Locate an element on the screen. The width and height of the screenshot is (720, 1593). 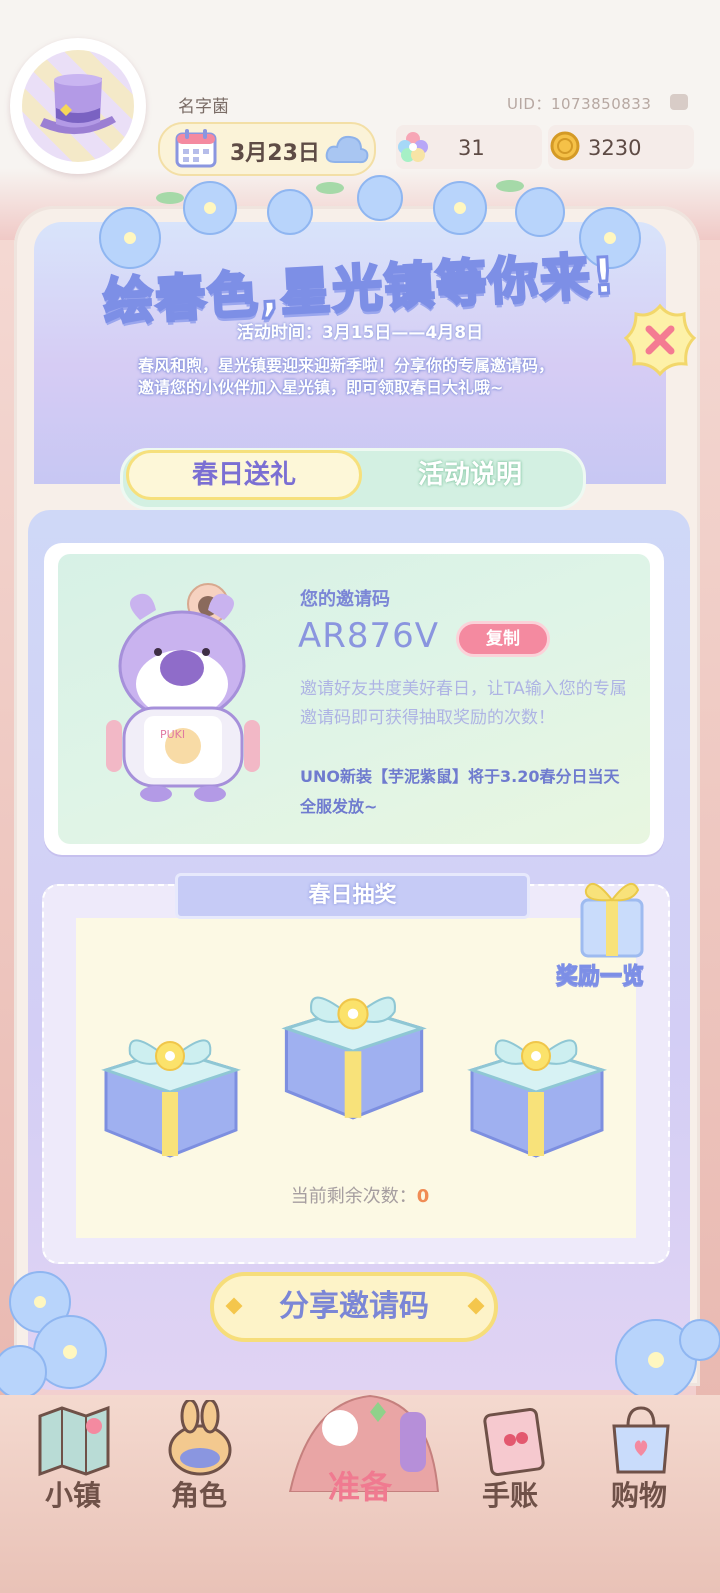
journal-icon is located at coordinates (515, 1441).